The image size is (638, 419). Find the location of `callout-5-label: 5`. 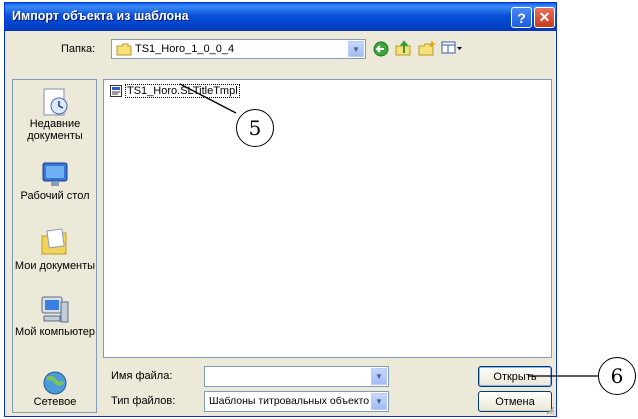

callout-5-label: 5 is located at coordinates (255, 128).